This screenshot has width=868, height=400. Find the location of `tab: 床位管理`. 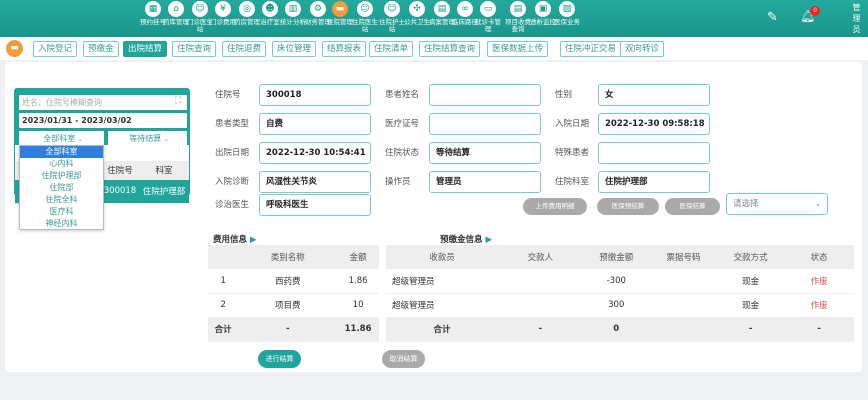

tab: 床位管理 is located at coordinates (294, 49).